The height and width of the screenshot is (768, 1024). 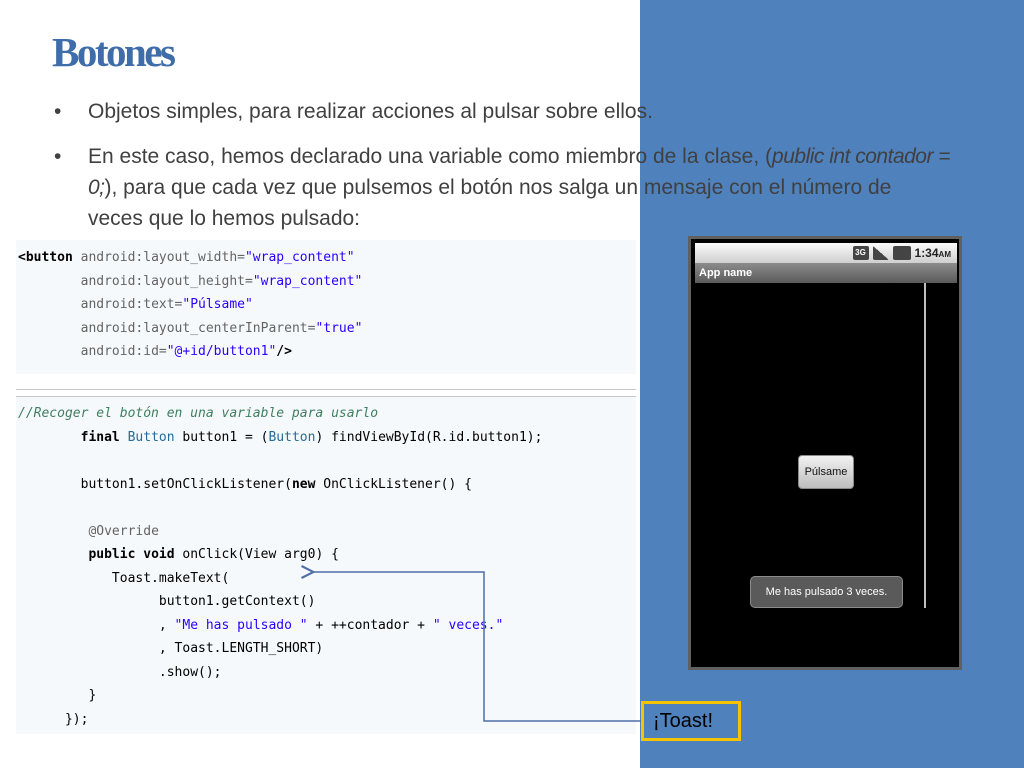 I want to click on status-time: 1:34AM, so click(x=932, y=253).